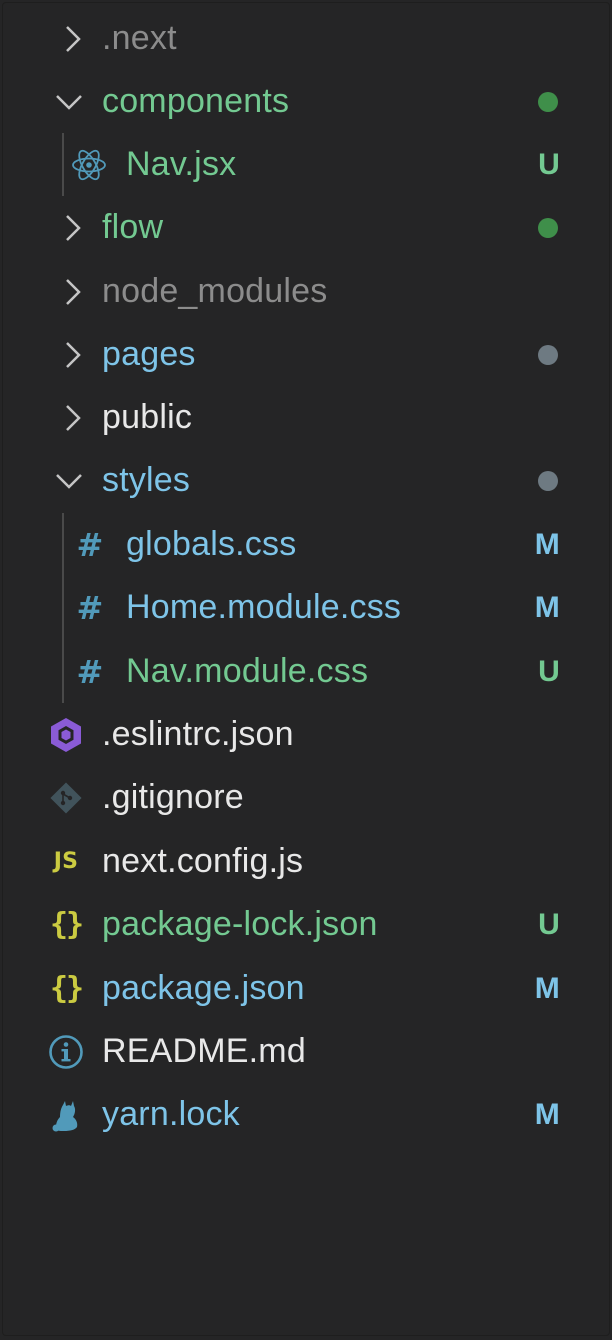  Describe the element at coordinates (173, 797) in the screenshot. I see `tree-item-label: .gitignore` at that location.